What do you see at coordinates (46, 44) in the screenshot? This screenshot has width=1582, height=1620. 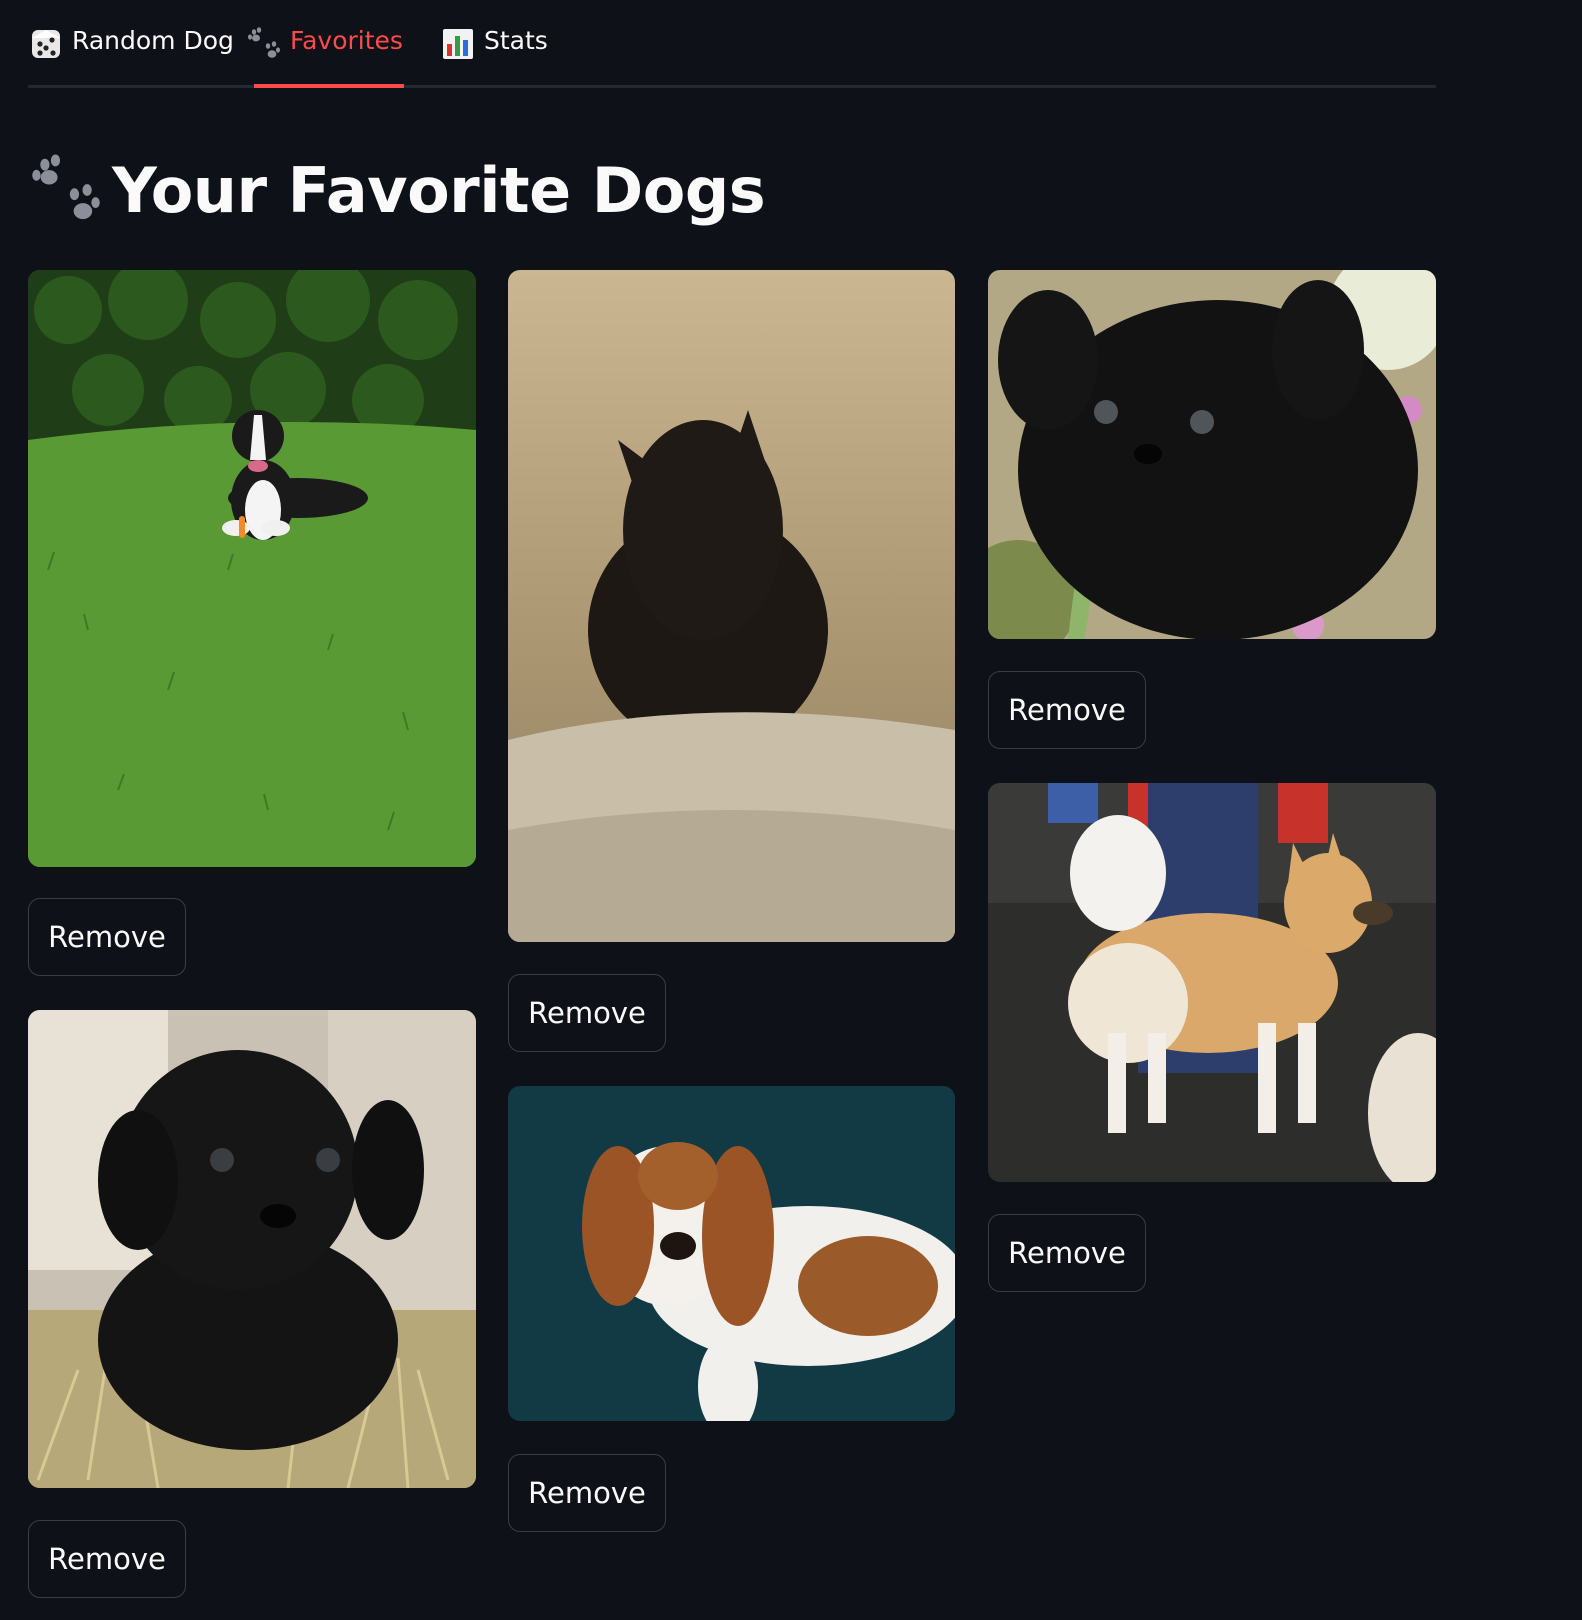 I see `dice-icon` at bounding box center [46, 44].